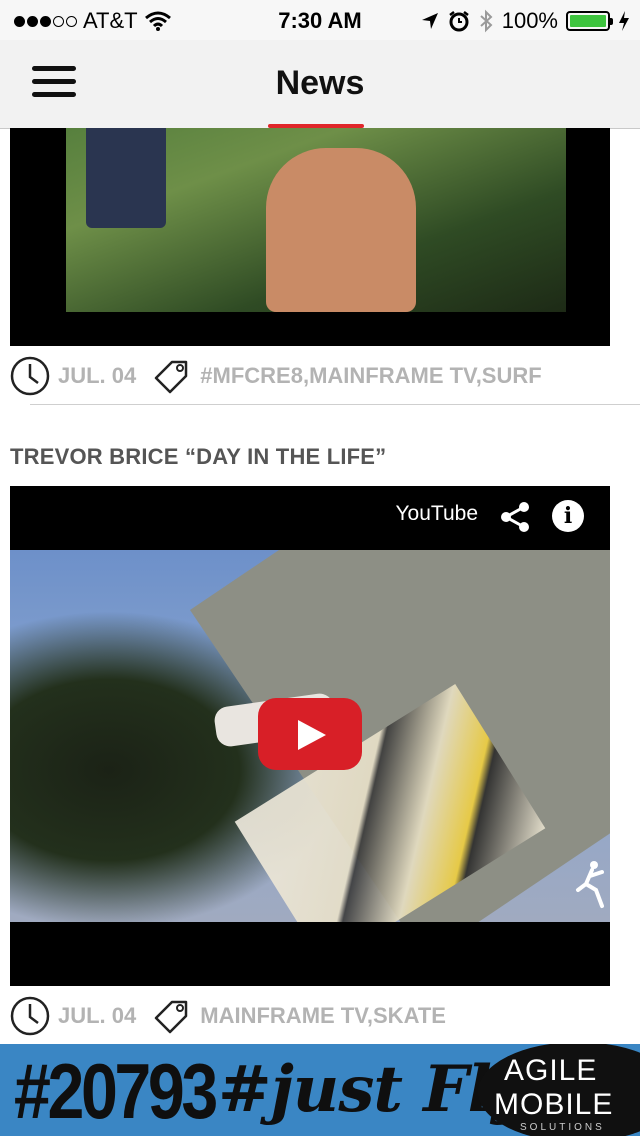 The width and height of the screenshot is (640, 1136). What do you see at coordinates (590, 884) in the screenshot?
I see `jumpman-logo-icon` at bounding box center [590, 884].